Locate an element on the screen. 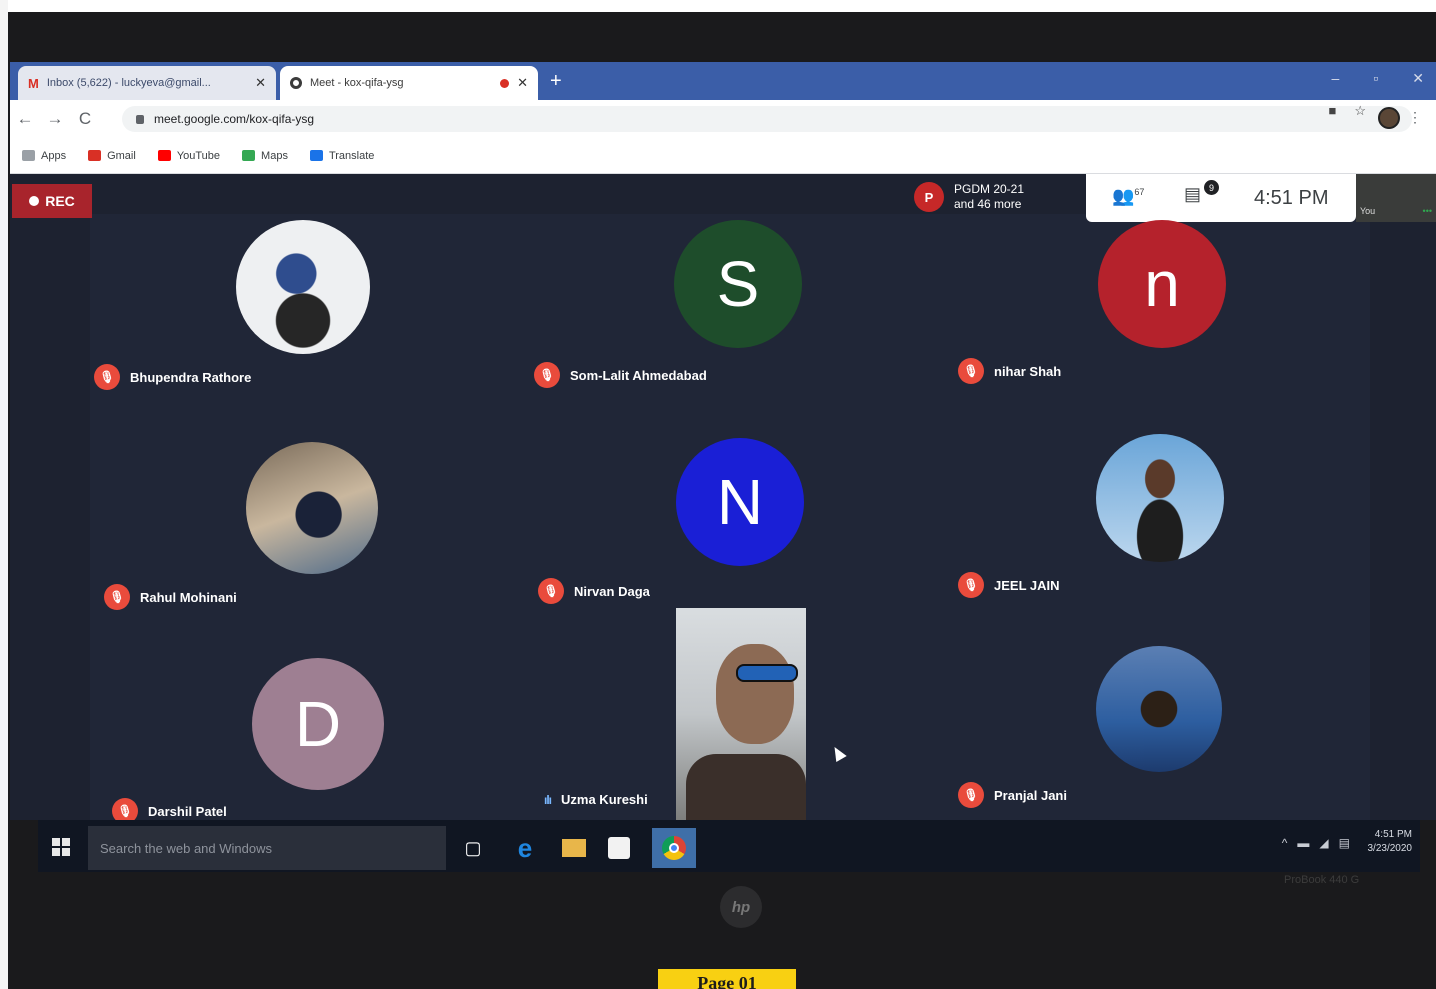 Image resolution: width=1436 pixels, height=989 pixels. self-view-tile: You ••• is located at coordinates (1396, 198).